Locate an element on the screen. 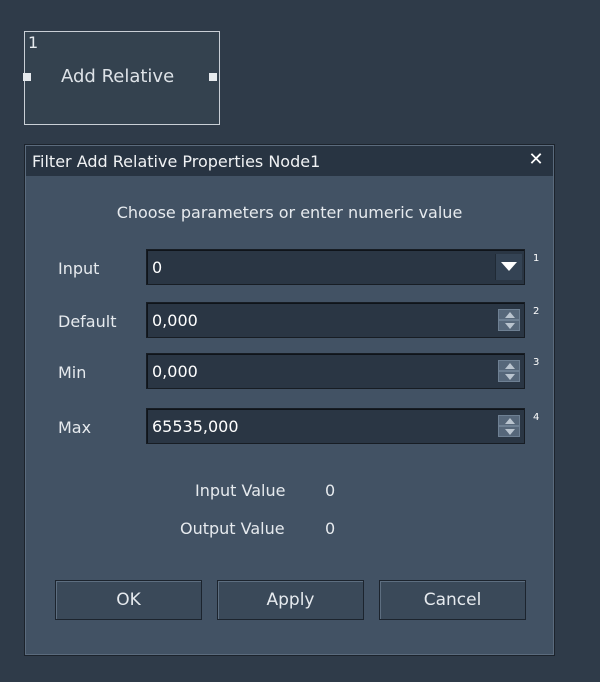 The image size is (600, 682). node-number: 1 is located at coordinates (33, 42).